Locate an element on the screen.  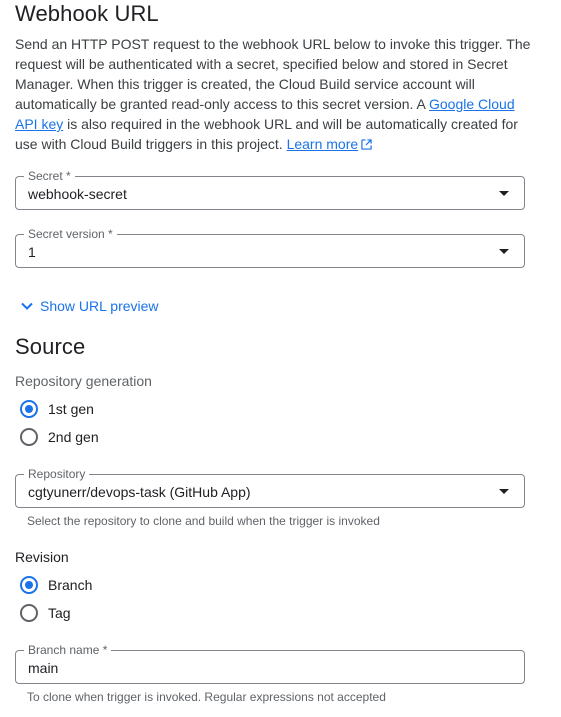
secret-value: webhook-secret is located at coordinates (77, 194).